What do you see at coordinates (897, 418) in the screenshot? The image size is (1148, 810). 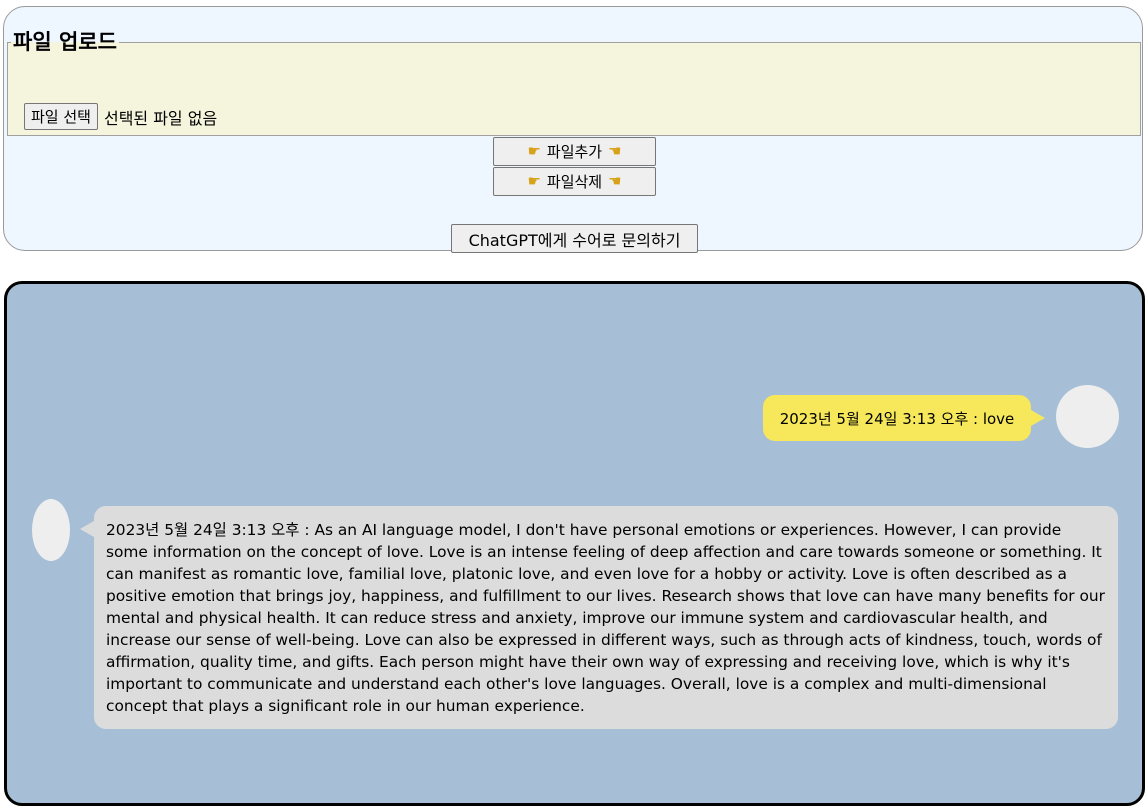 I see `user-message-text: 2023년 5월 24일 3:13 오후 : love` at bounding box center [897, 418].